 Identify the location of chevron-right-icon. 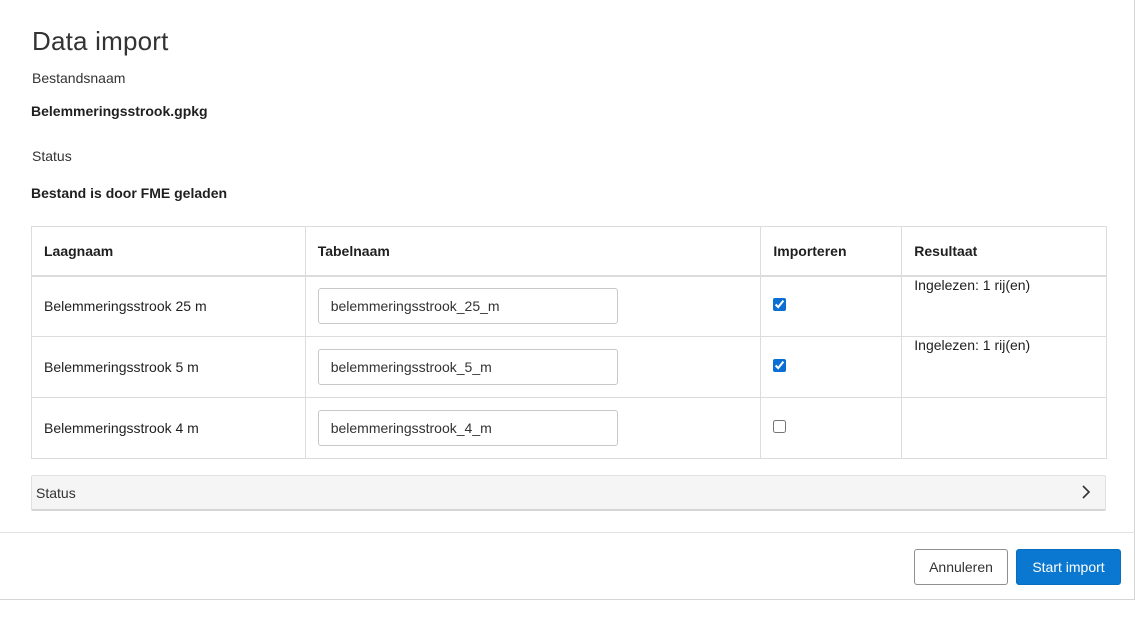
(1086, 492).